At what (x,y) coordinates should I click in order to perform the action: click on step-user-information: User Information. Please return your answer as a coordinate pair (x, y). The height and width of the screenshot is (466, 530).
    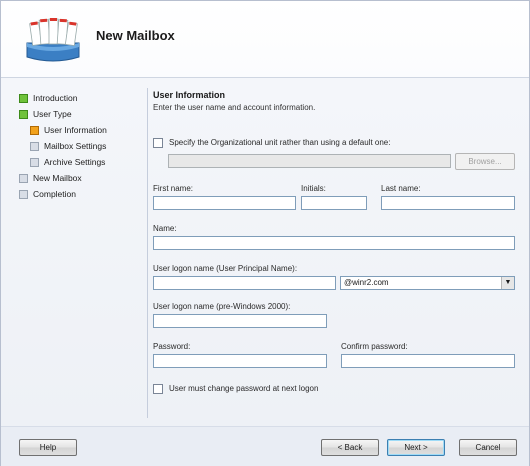
    Looking at the image, I should click on (85, 130).